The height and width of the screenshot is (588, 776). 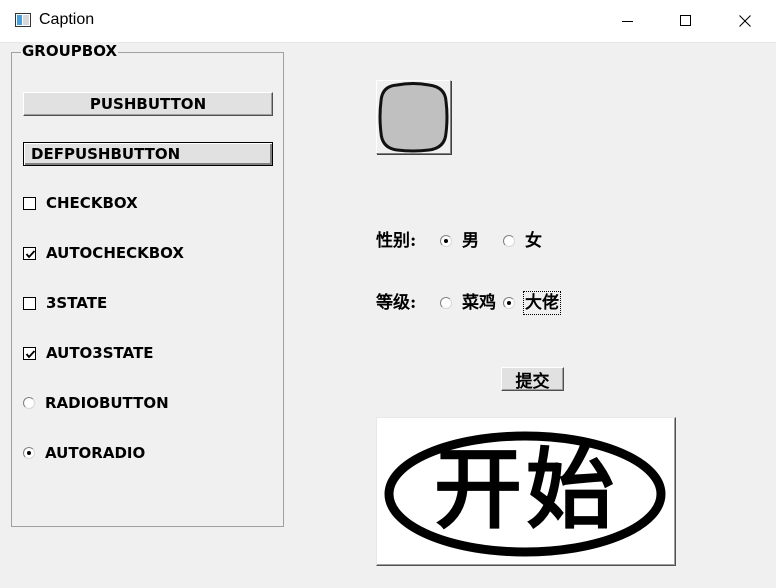 What do you see at coordinates (148, 104) in the screenshot?
I see `push-button: PUSHBUTTON` at bounding box center [148, 104].